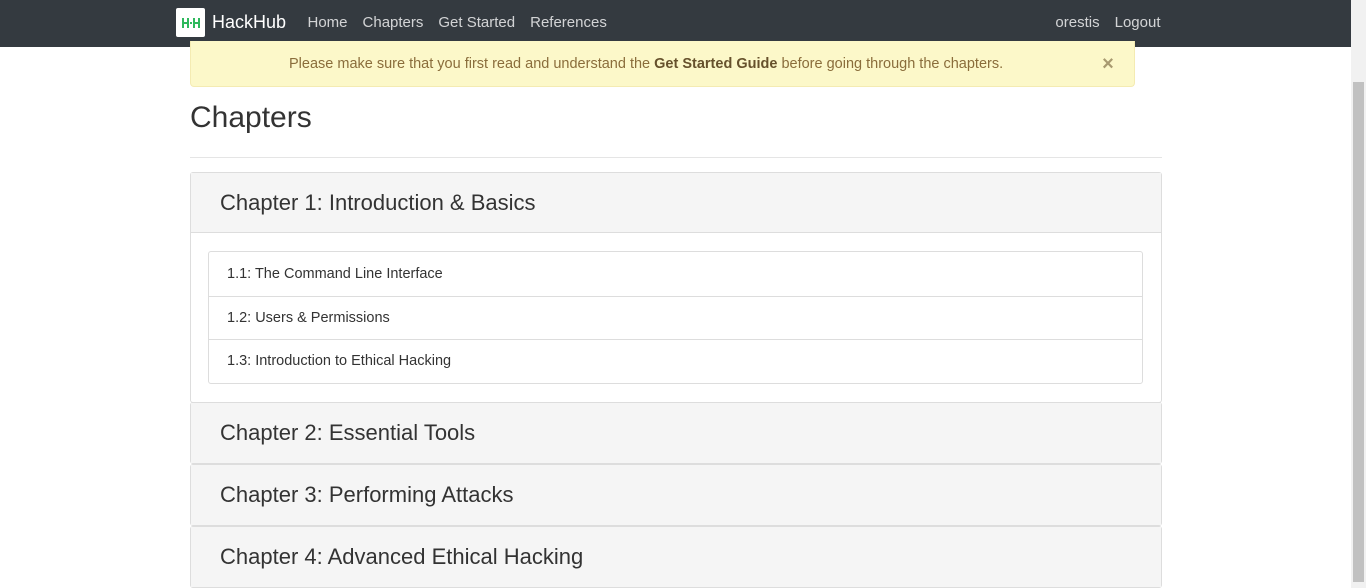 The width and height of the screenshot is (1366, 588). I want to click on vertical-scrollbar, so click(1358, 294).